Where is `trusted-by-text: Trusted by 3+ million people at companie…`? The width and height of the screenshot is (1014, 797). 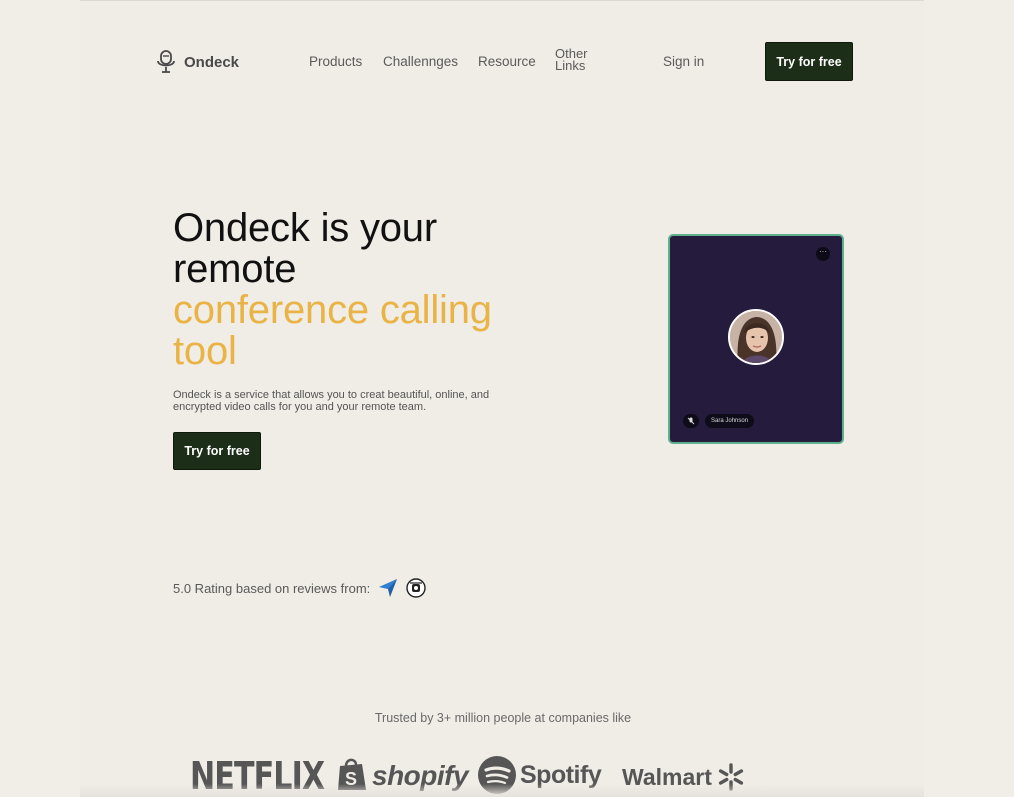 trusted-by-text: Trusted by 3+ million people at companie… is located at coordinates (503, 718).